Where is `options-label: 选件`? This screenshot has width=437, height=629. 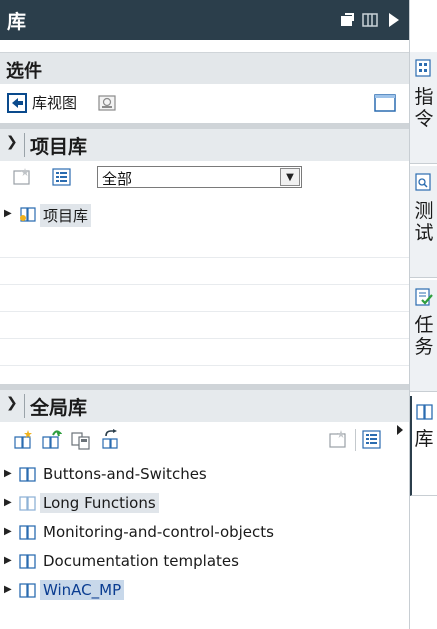
options-label: 选件 is located at coordinates (24, 71).